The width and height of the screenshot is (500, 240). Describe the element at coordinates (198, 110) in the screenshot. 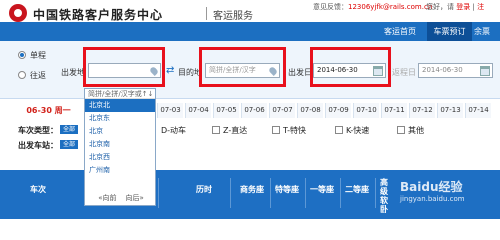

I see `date-cell: 07-04` at that location.